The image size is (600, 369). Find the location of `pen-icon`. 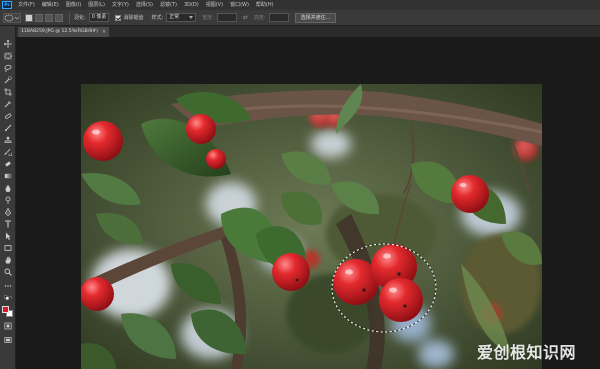

pen-icon is located at coordinates (8, 212).